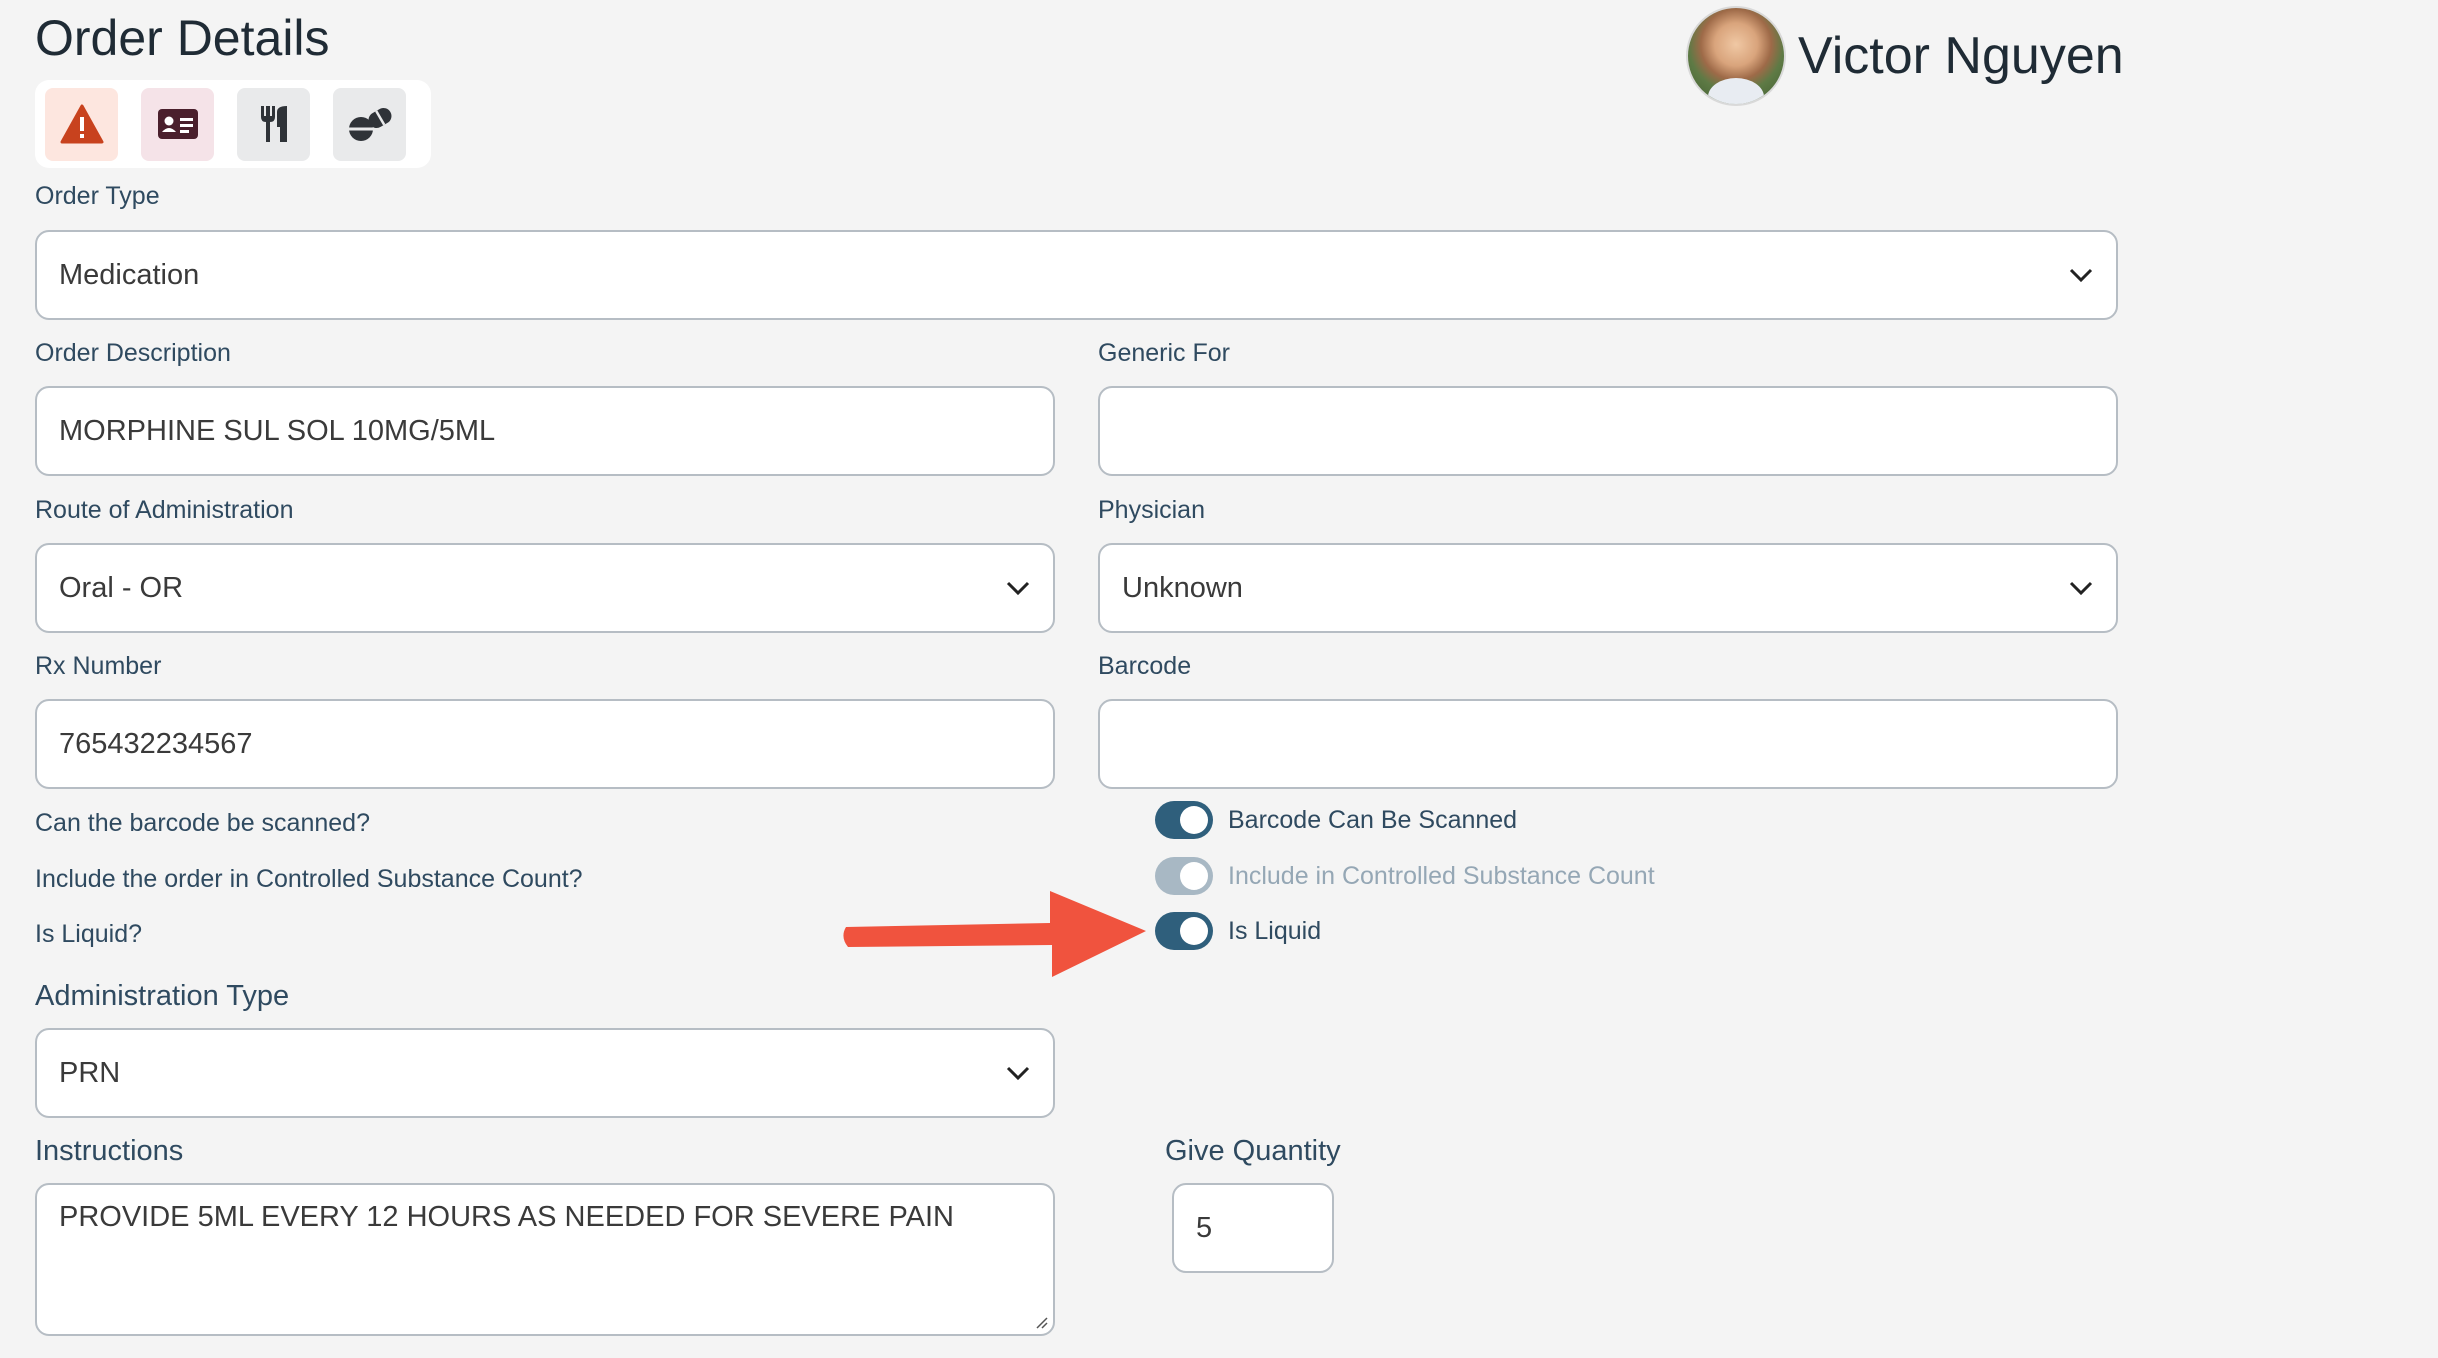  I want to click on controlled-count-toggle-row: Include in Controlled Substance Count, so click(1405, 876).